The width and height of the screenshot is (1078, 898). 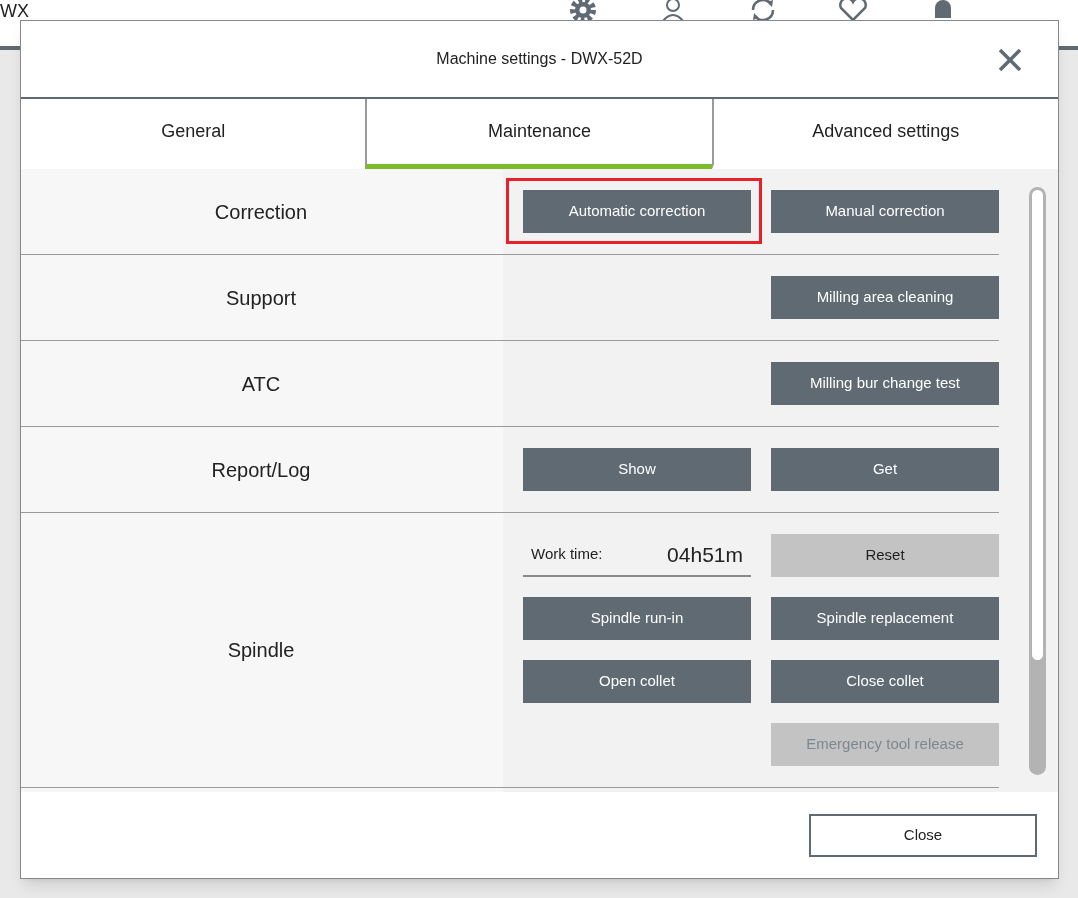 I want to click on dialog-title: Machine settings - DWX-52D, so click(x=539, y=59).